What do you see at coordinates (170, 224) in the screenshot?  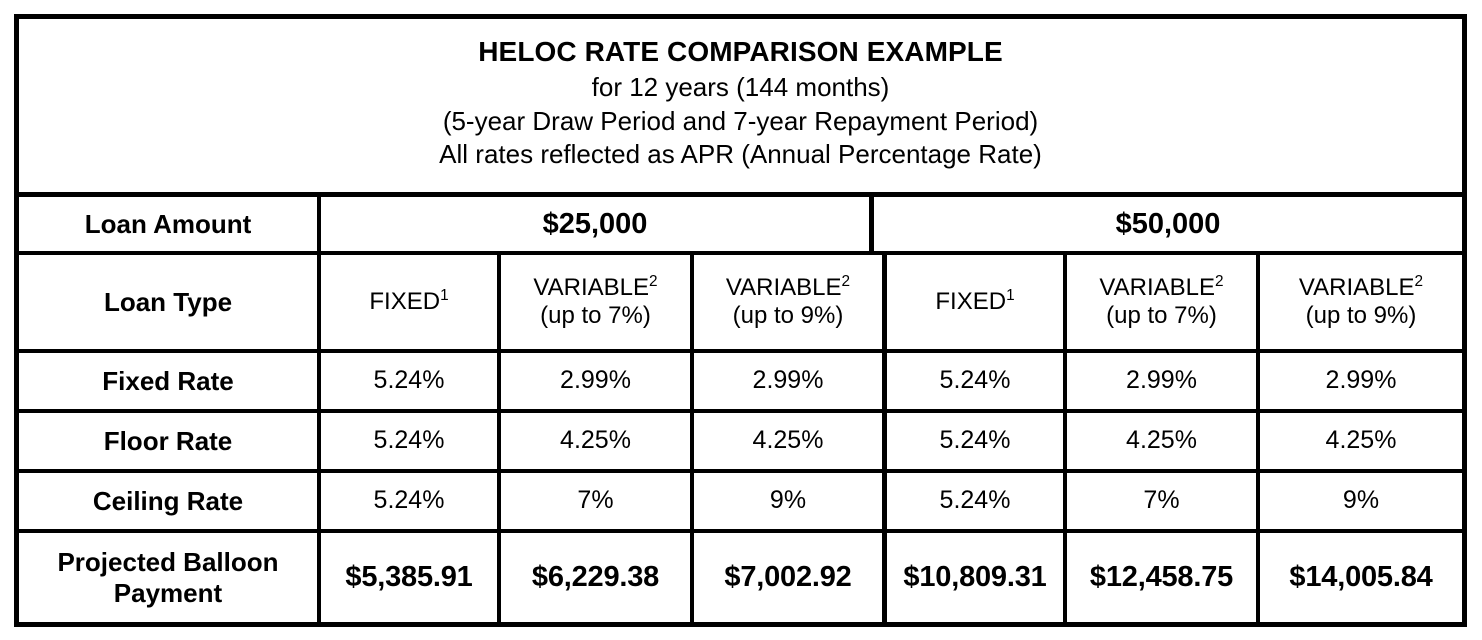 I see `row-header-loan-amount: Loan Amount` at bounding box center [170, 224].